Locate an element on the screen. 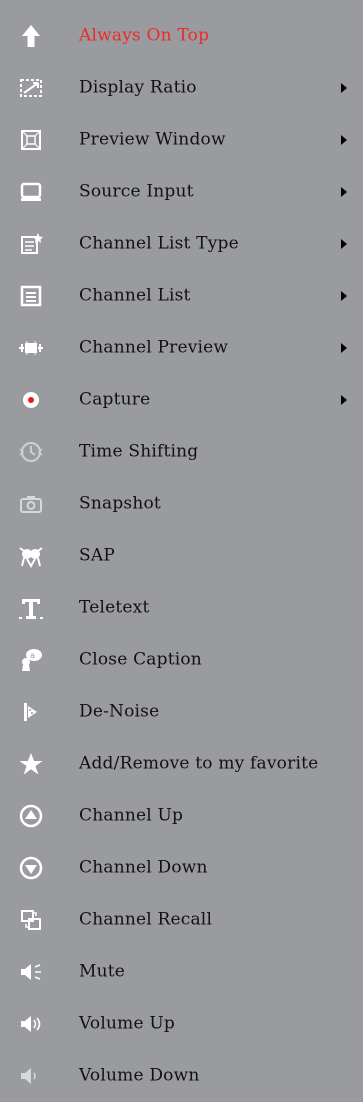  menu-item-always-on-top: Always On Top is located at coordinates (181, 36).